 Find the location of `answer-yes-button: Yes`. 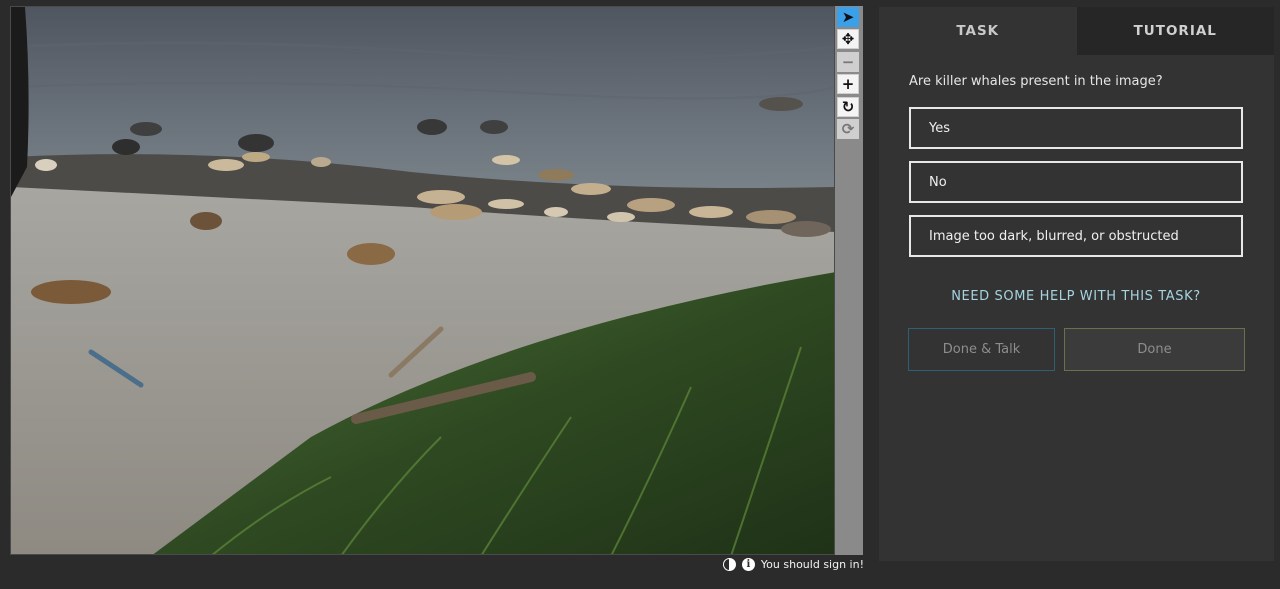

answer-yes-button: Yes is located at coordinates (1076, 128).